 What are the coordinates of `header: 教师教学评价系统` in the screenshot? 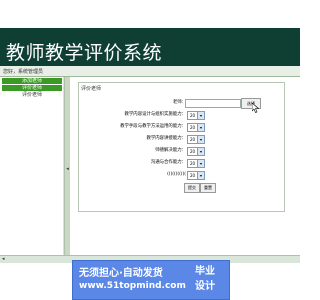 It's located at (150, 47).